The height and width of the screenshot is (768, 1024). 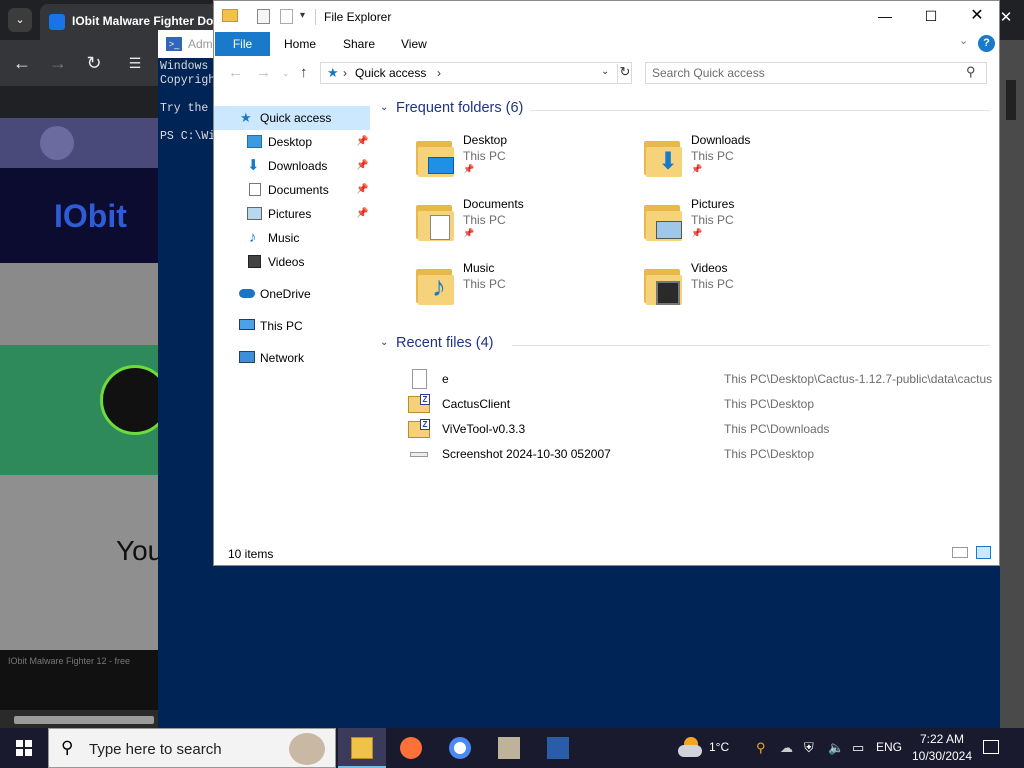 I want to click on clock-date: 10/30/2024, so click(x=942, y=756).